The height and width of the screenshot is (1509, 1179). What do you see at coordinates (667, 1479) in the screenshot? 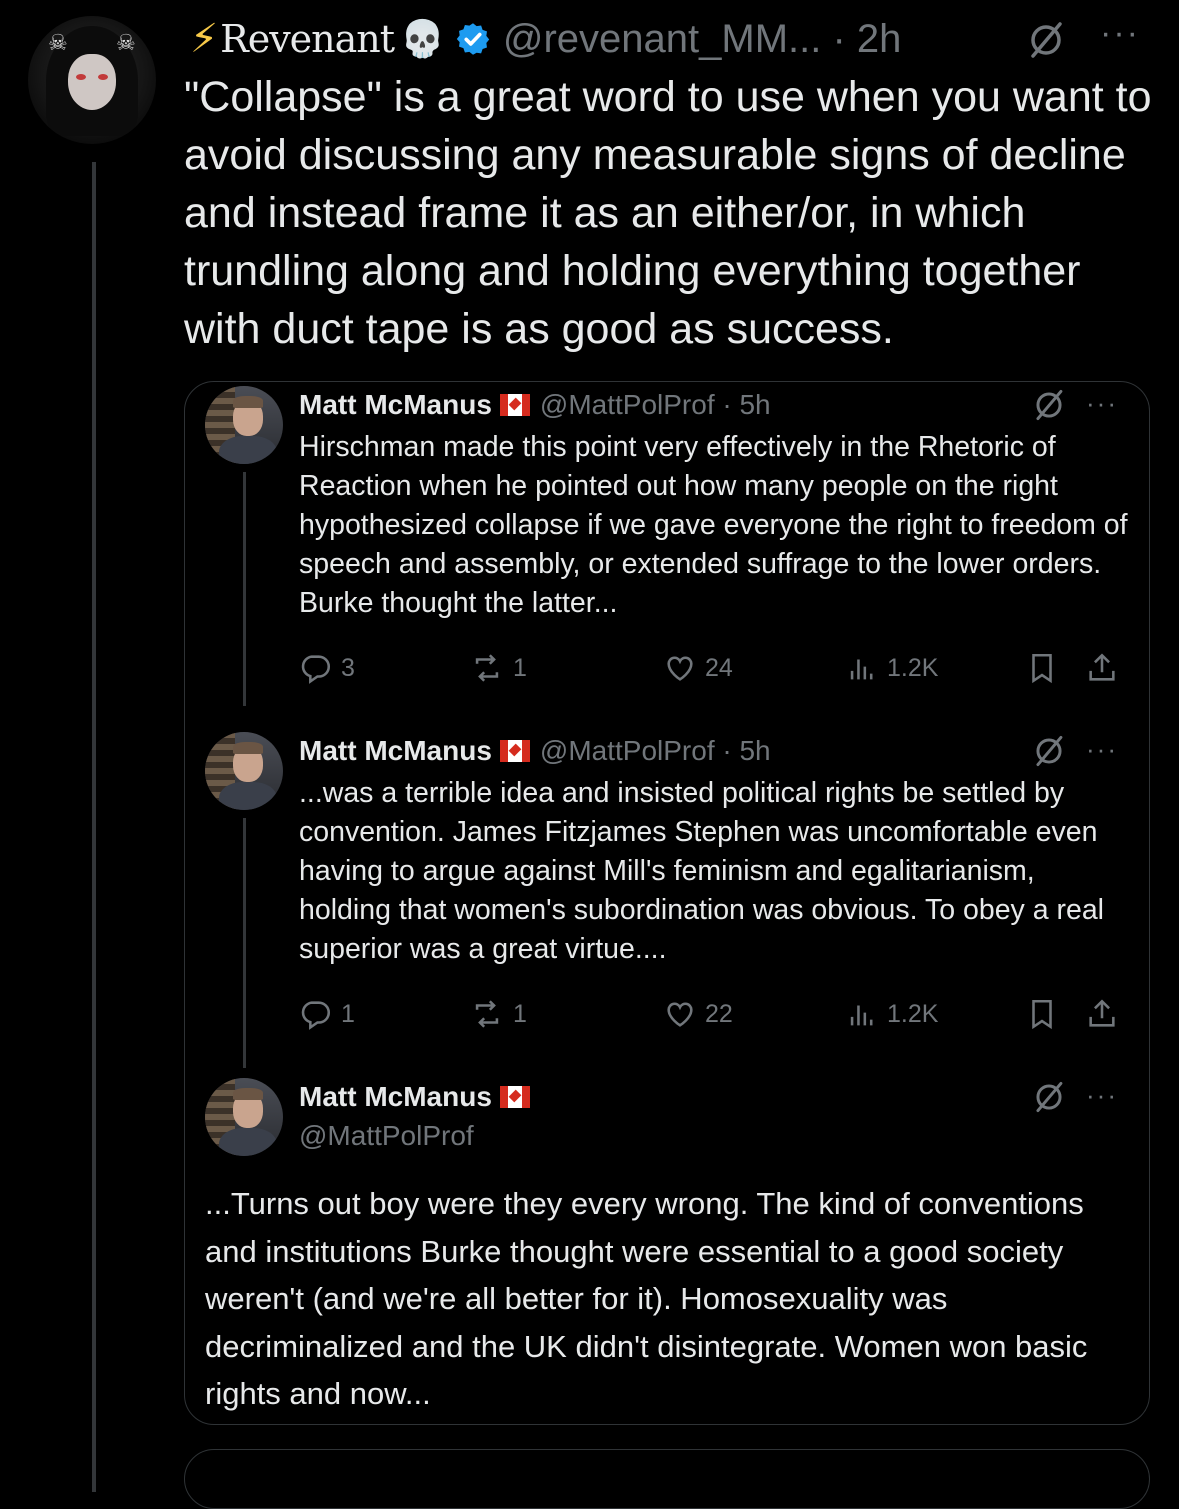
I see `next-post-card` at bounding box center [667, 1479].